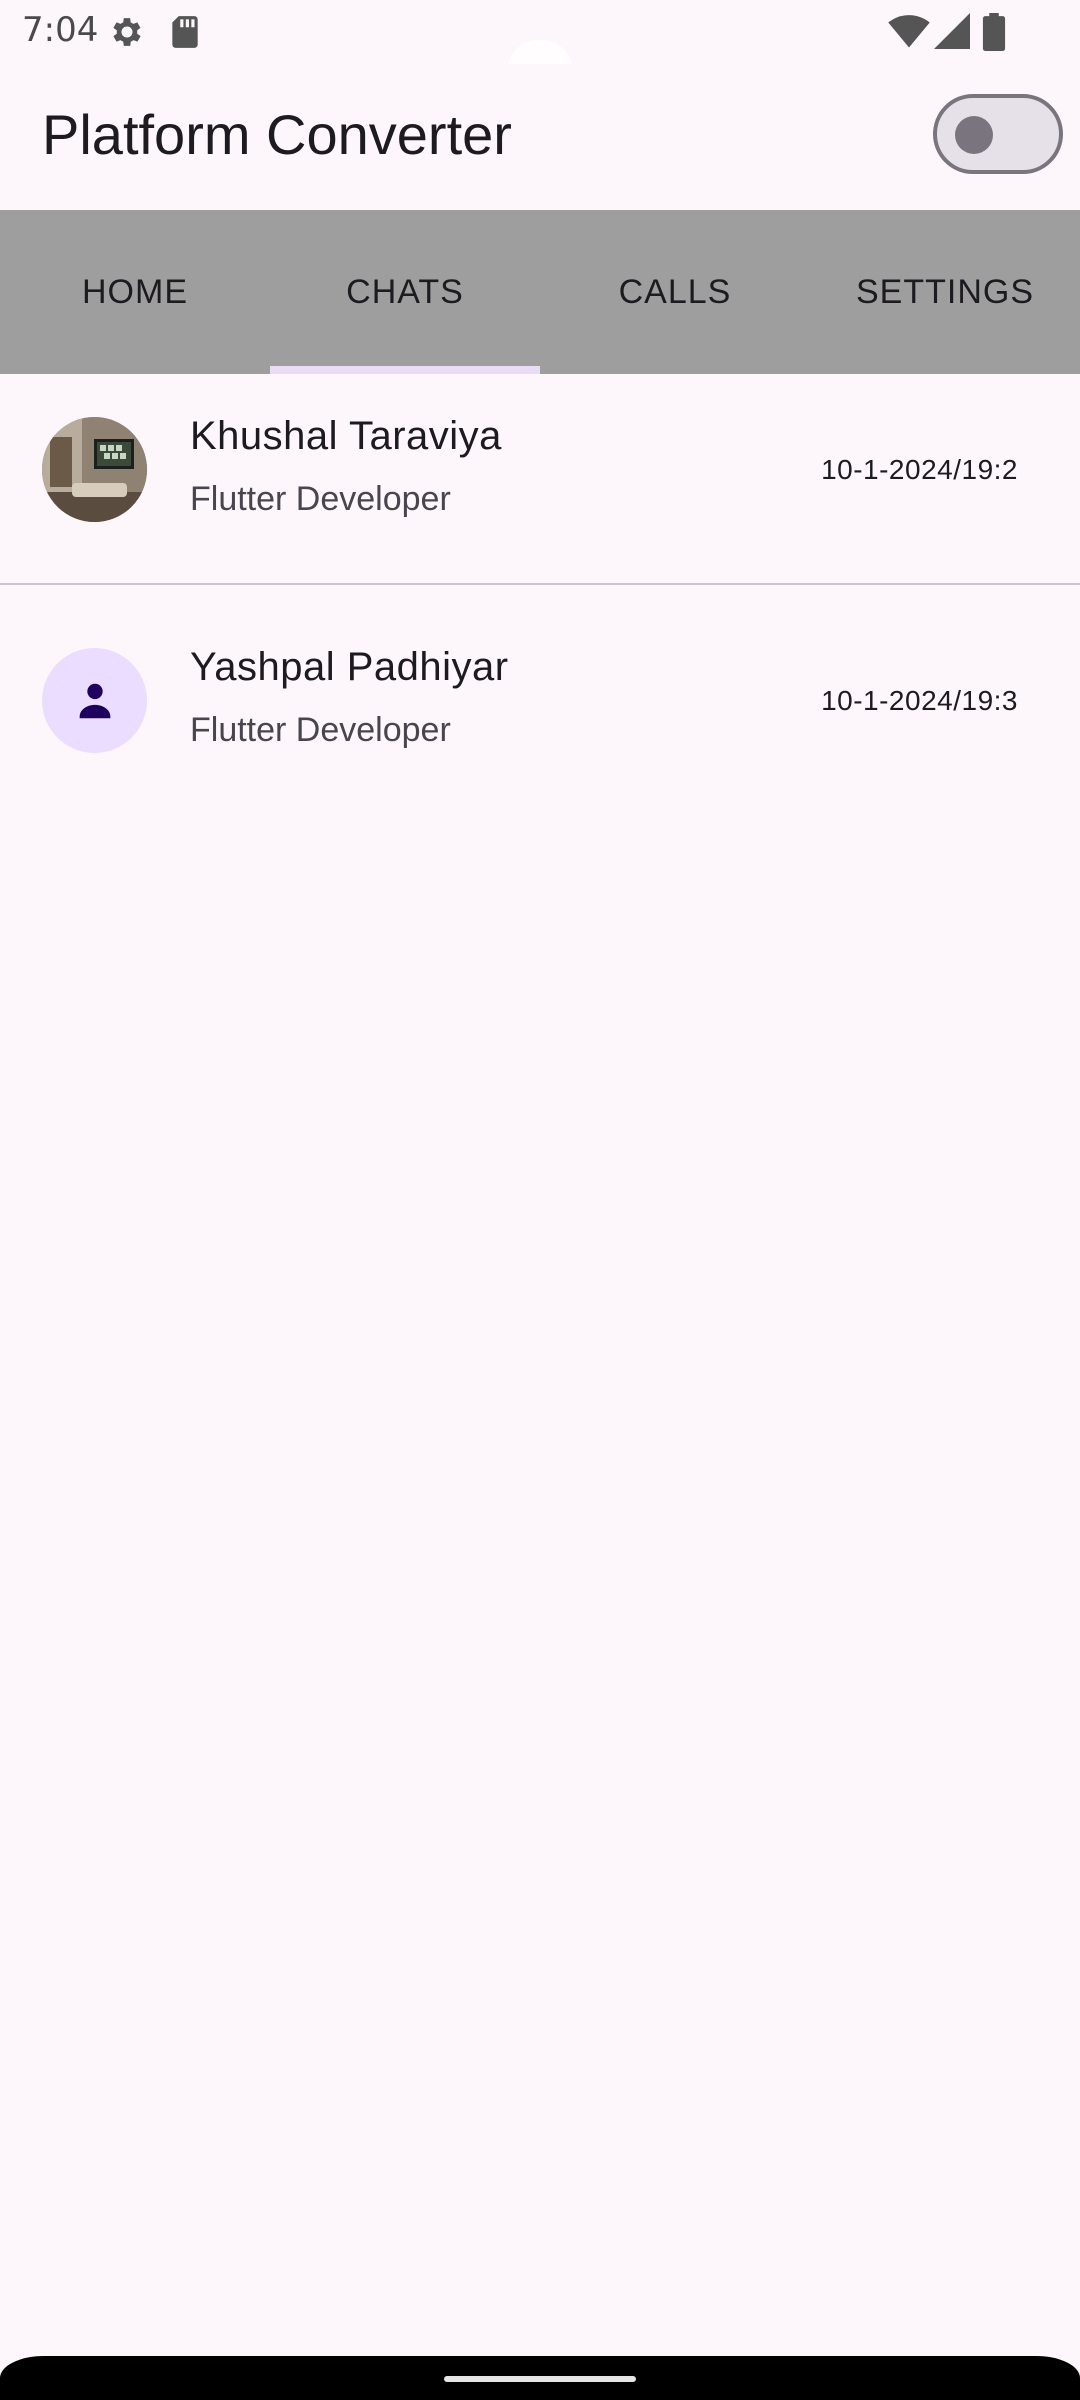 This screenshot has width=1080, height=2400. I want to click on status-time: 7:04, so click(60, 30).